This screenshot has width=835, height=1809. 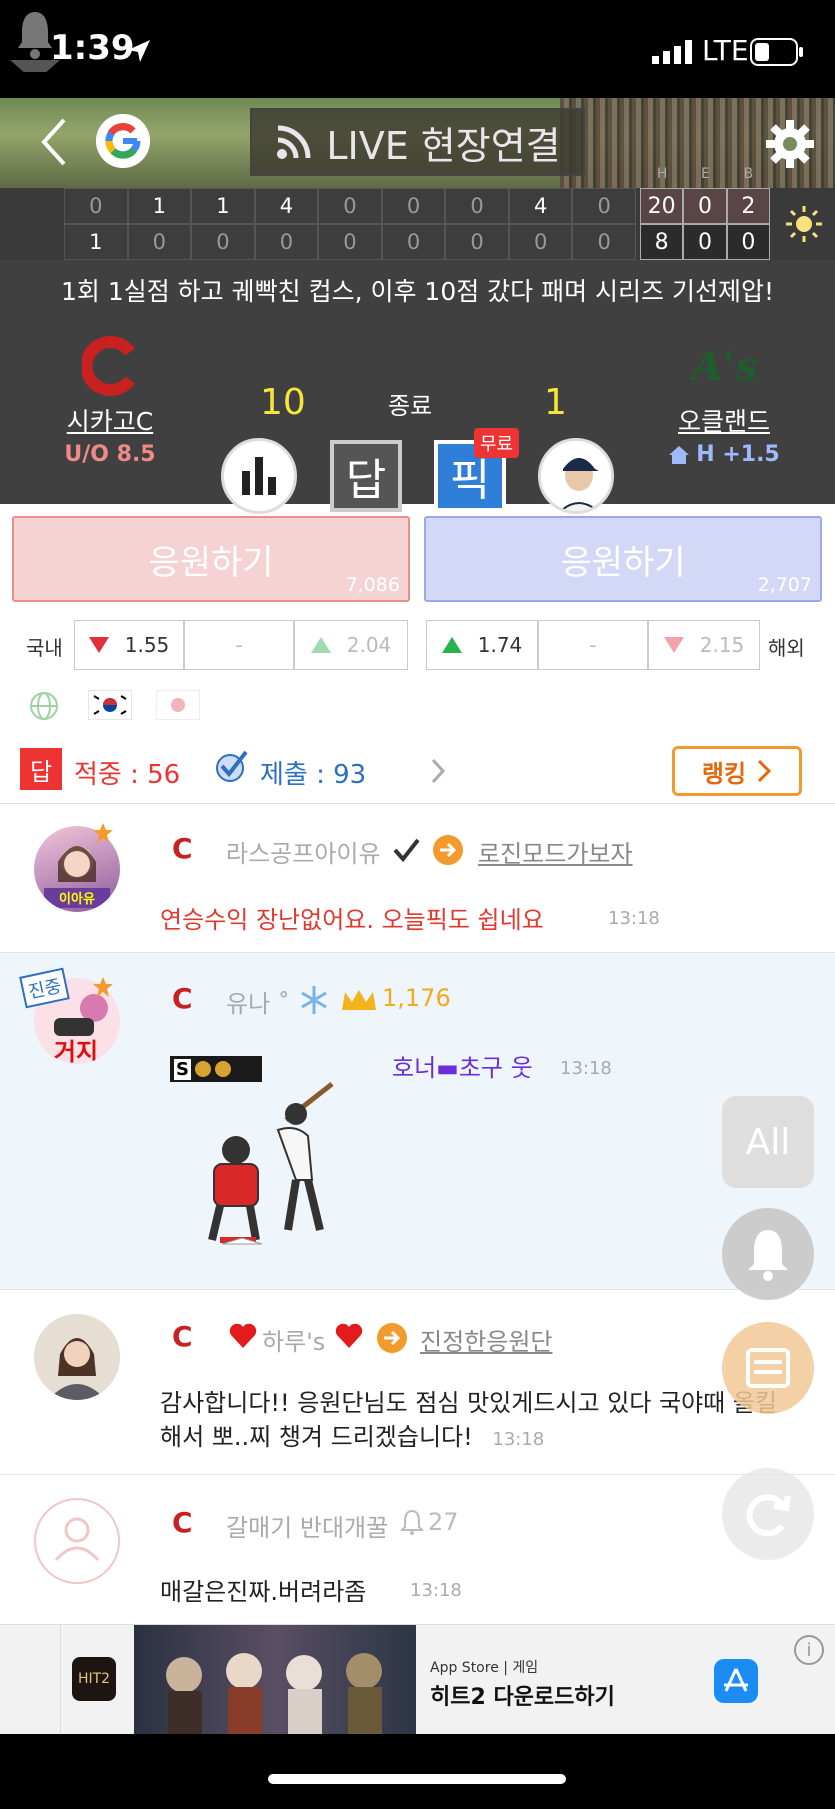 What do you see at coordinates (737, 771) in the screenshot?
I see `ranking-button: 랭킹` at bounding box center [737, 771].